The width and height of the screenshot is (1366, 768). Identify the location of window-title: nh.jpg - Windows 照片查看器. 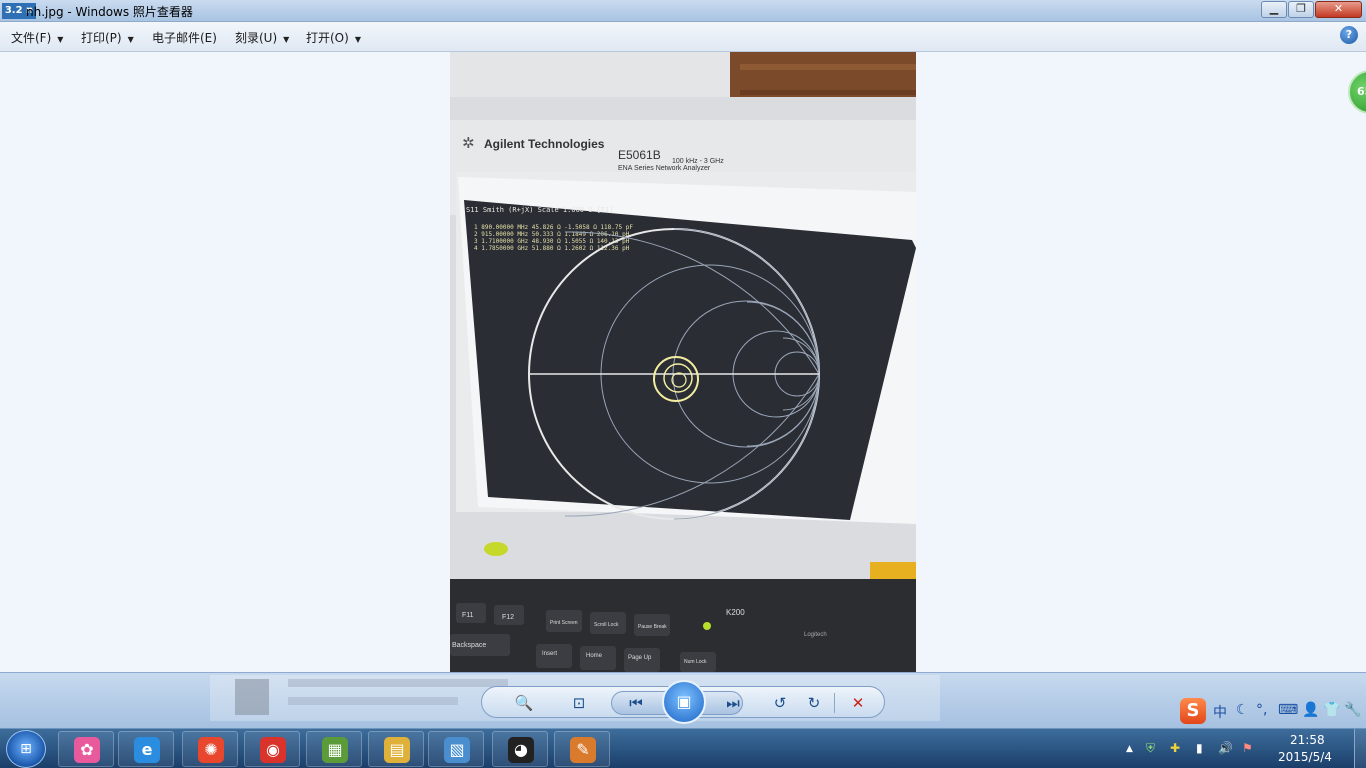
(109, 12).